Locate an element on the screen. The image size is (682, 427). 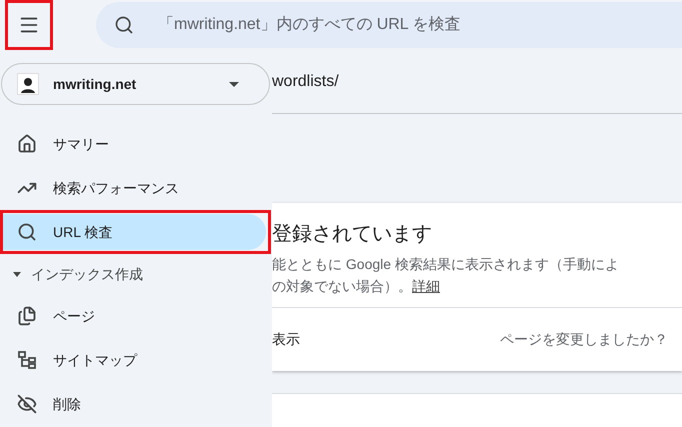
nav-item: サイトマップ is located at coordinates (134, 360).